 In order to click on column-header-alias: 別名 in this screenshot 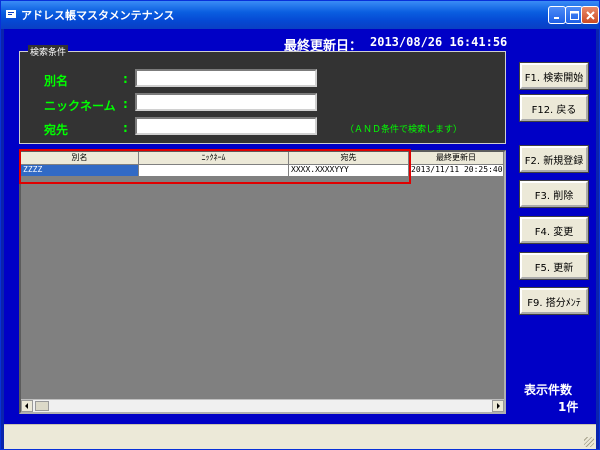, I will do `click(80, 158)`.